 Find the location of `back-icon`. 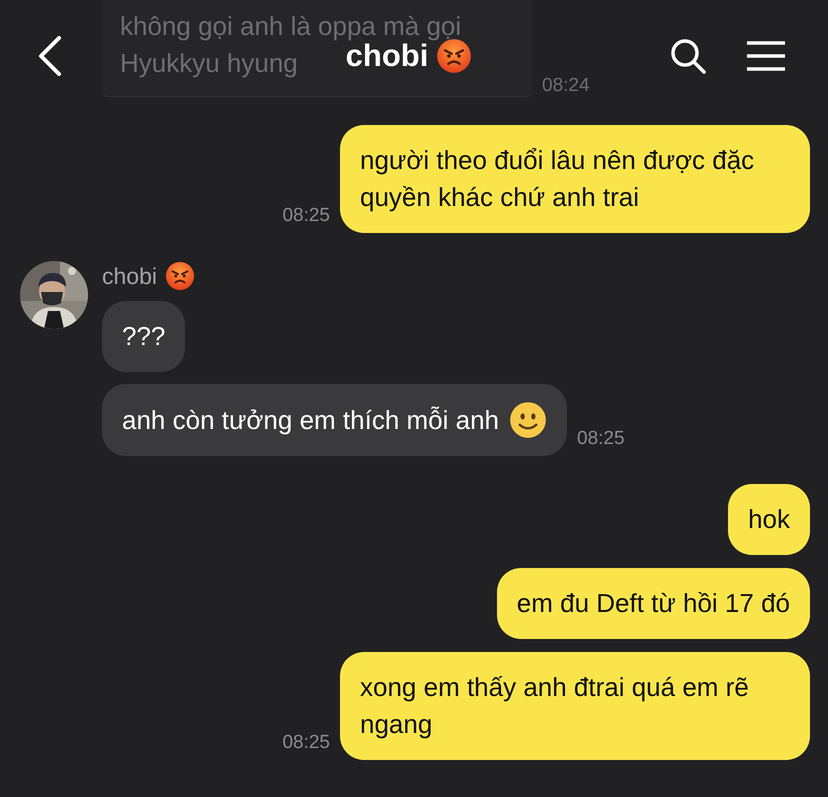

back-icon is located at coordinates (50, 56).